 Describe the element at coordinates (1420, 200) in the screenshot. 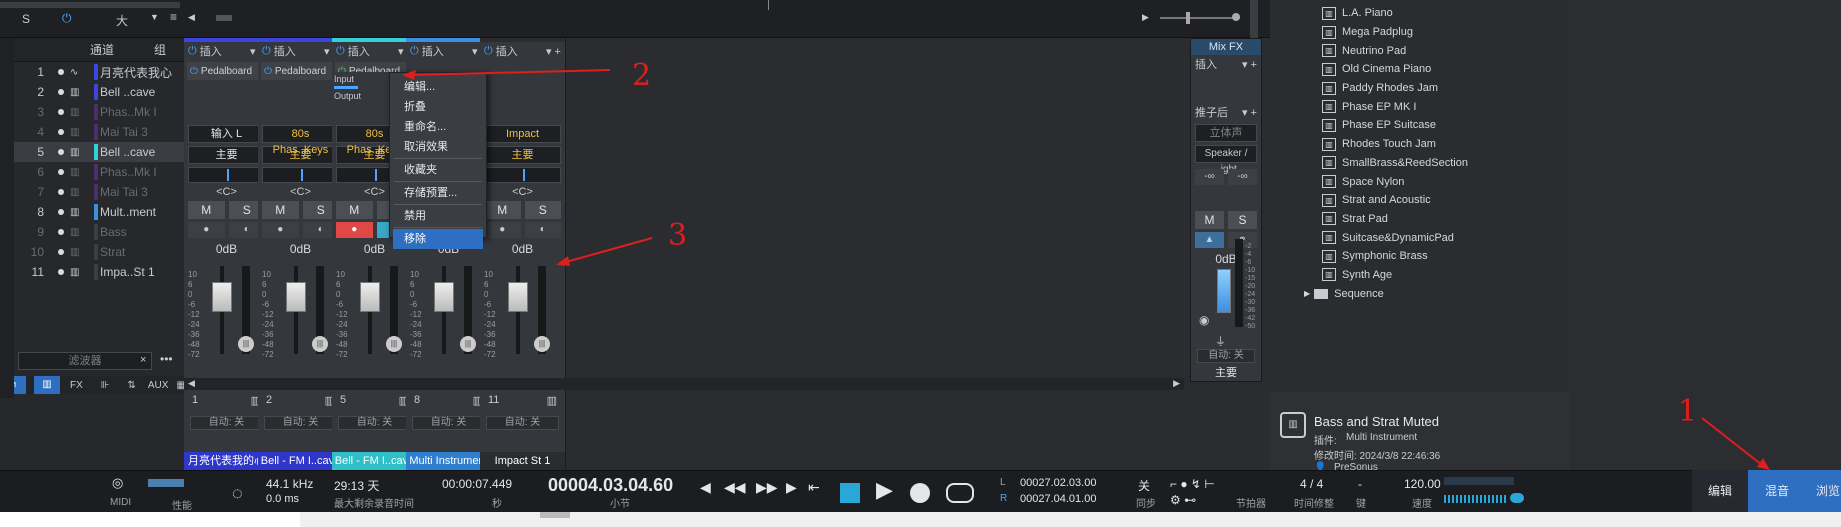

I see `browser-preset-item: ▥ Strat and Acoustic` at that location.